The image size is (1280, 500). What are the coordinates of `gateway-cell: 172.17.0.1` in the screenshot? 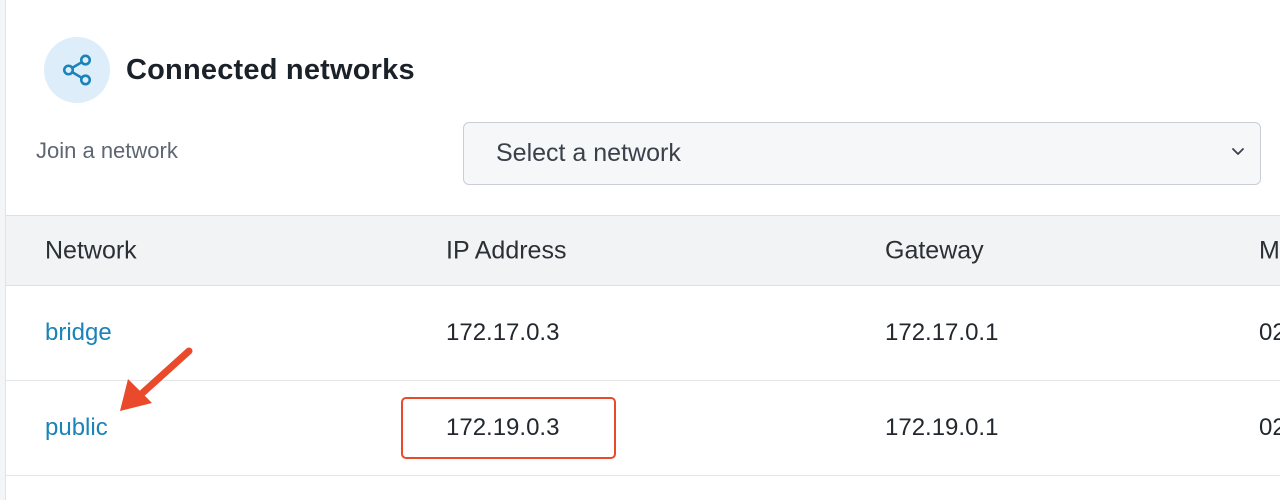 It's located at (942, 332).